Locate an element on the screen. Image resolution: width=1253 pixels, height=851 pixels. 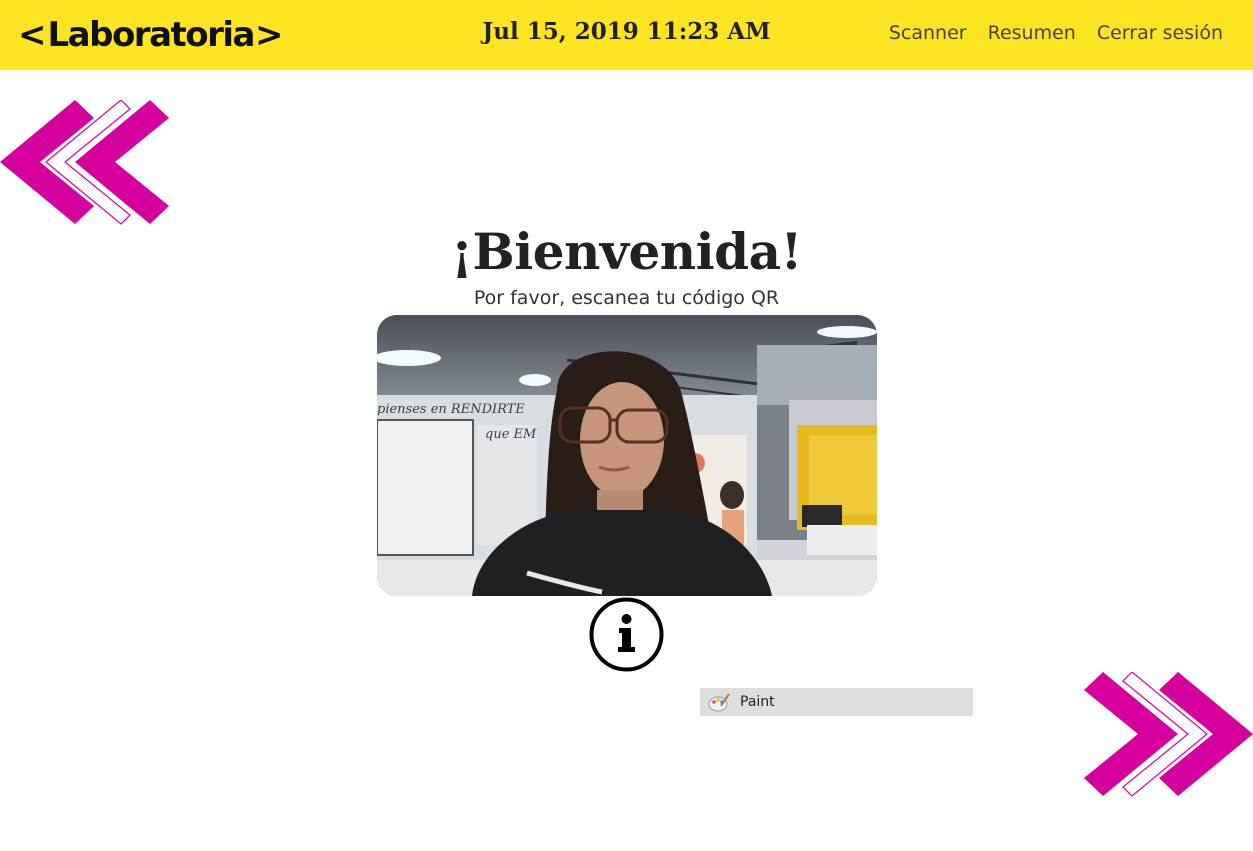
paint-icon is located at coordinates (719, 702).